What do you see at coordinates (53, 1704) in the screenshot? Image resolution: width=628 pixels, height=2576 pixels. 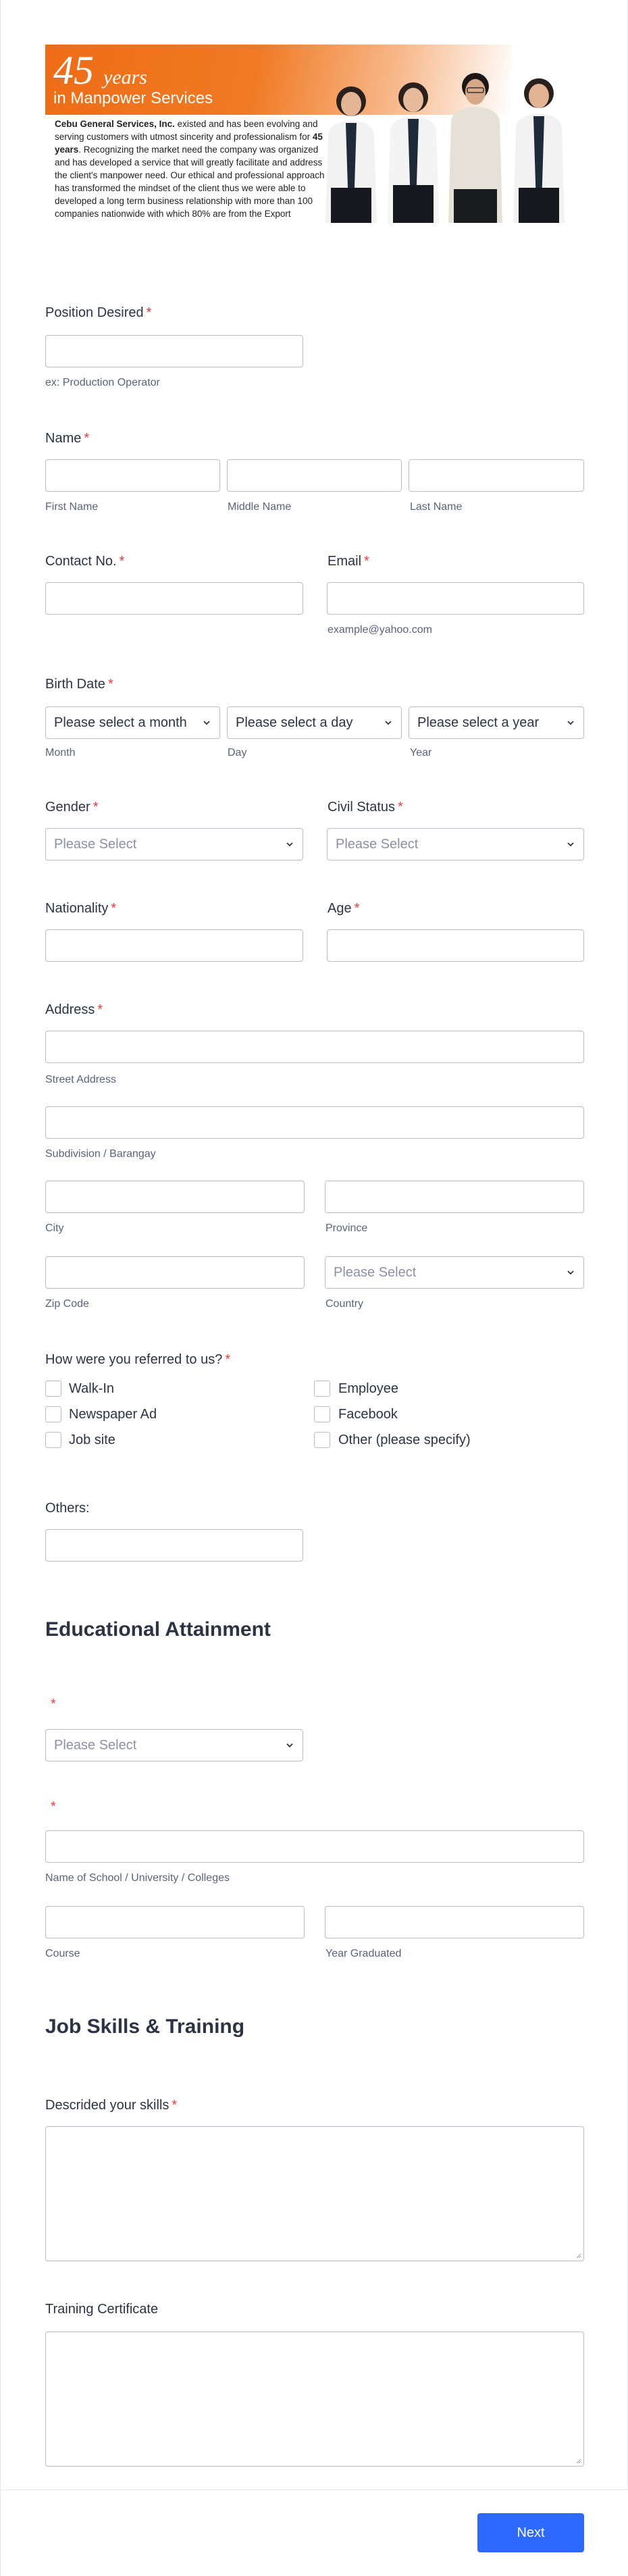 I see `education-level-label: *` at bounding box center [53, 1704].